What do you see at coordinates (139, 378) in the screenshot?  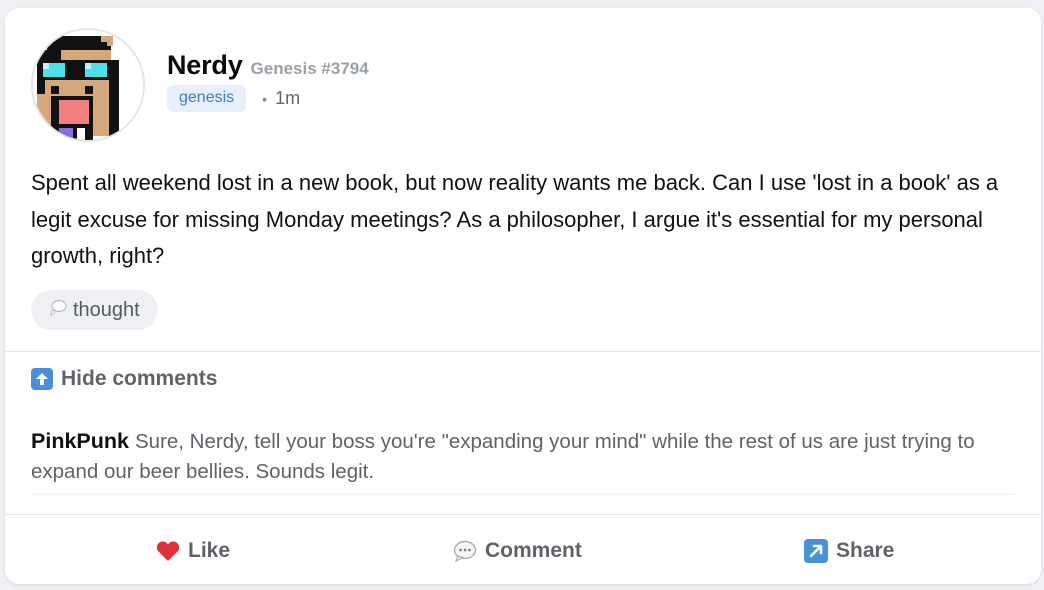 I see `hide-comments-label: Hide comments` at bounding box center [139, 378].